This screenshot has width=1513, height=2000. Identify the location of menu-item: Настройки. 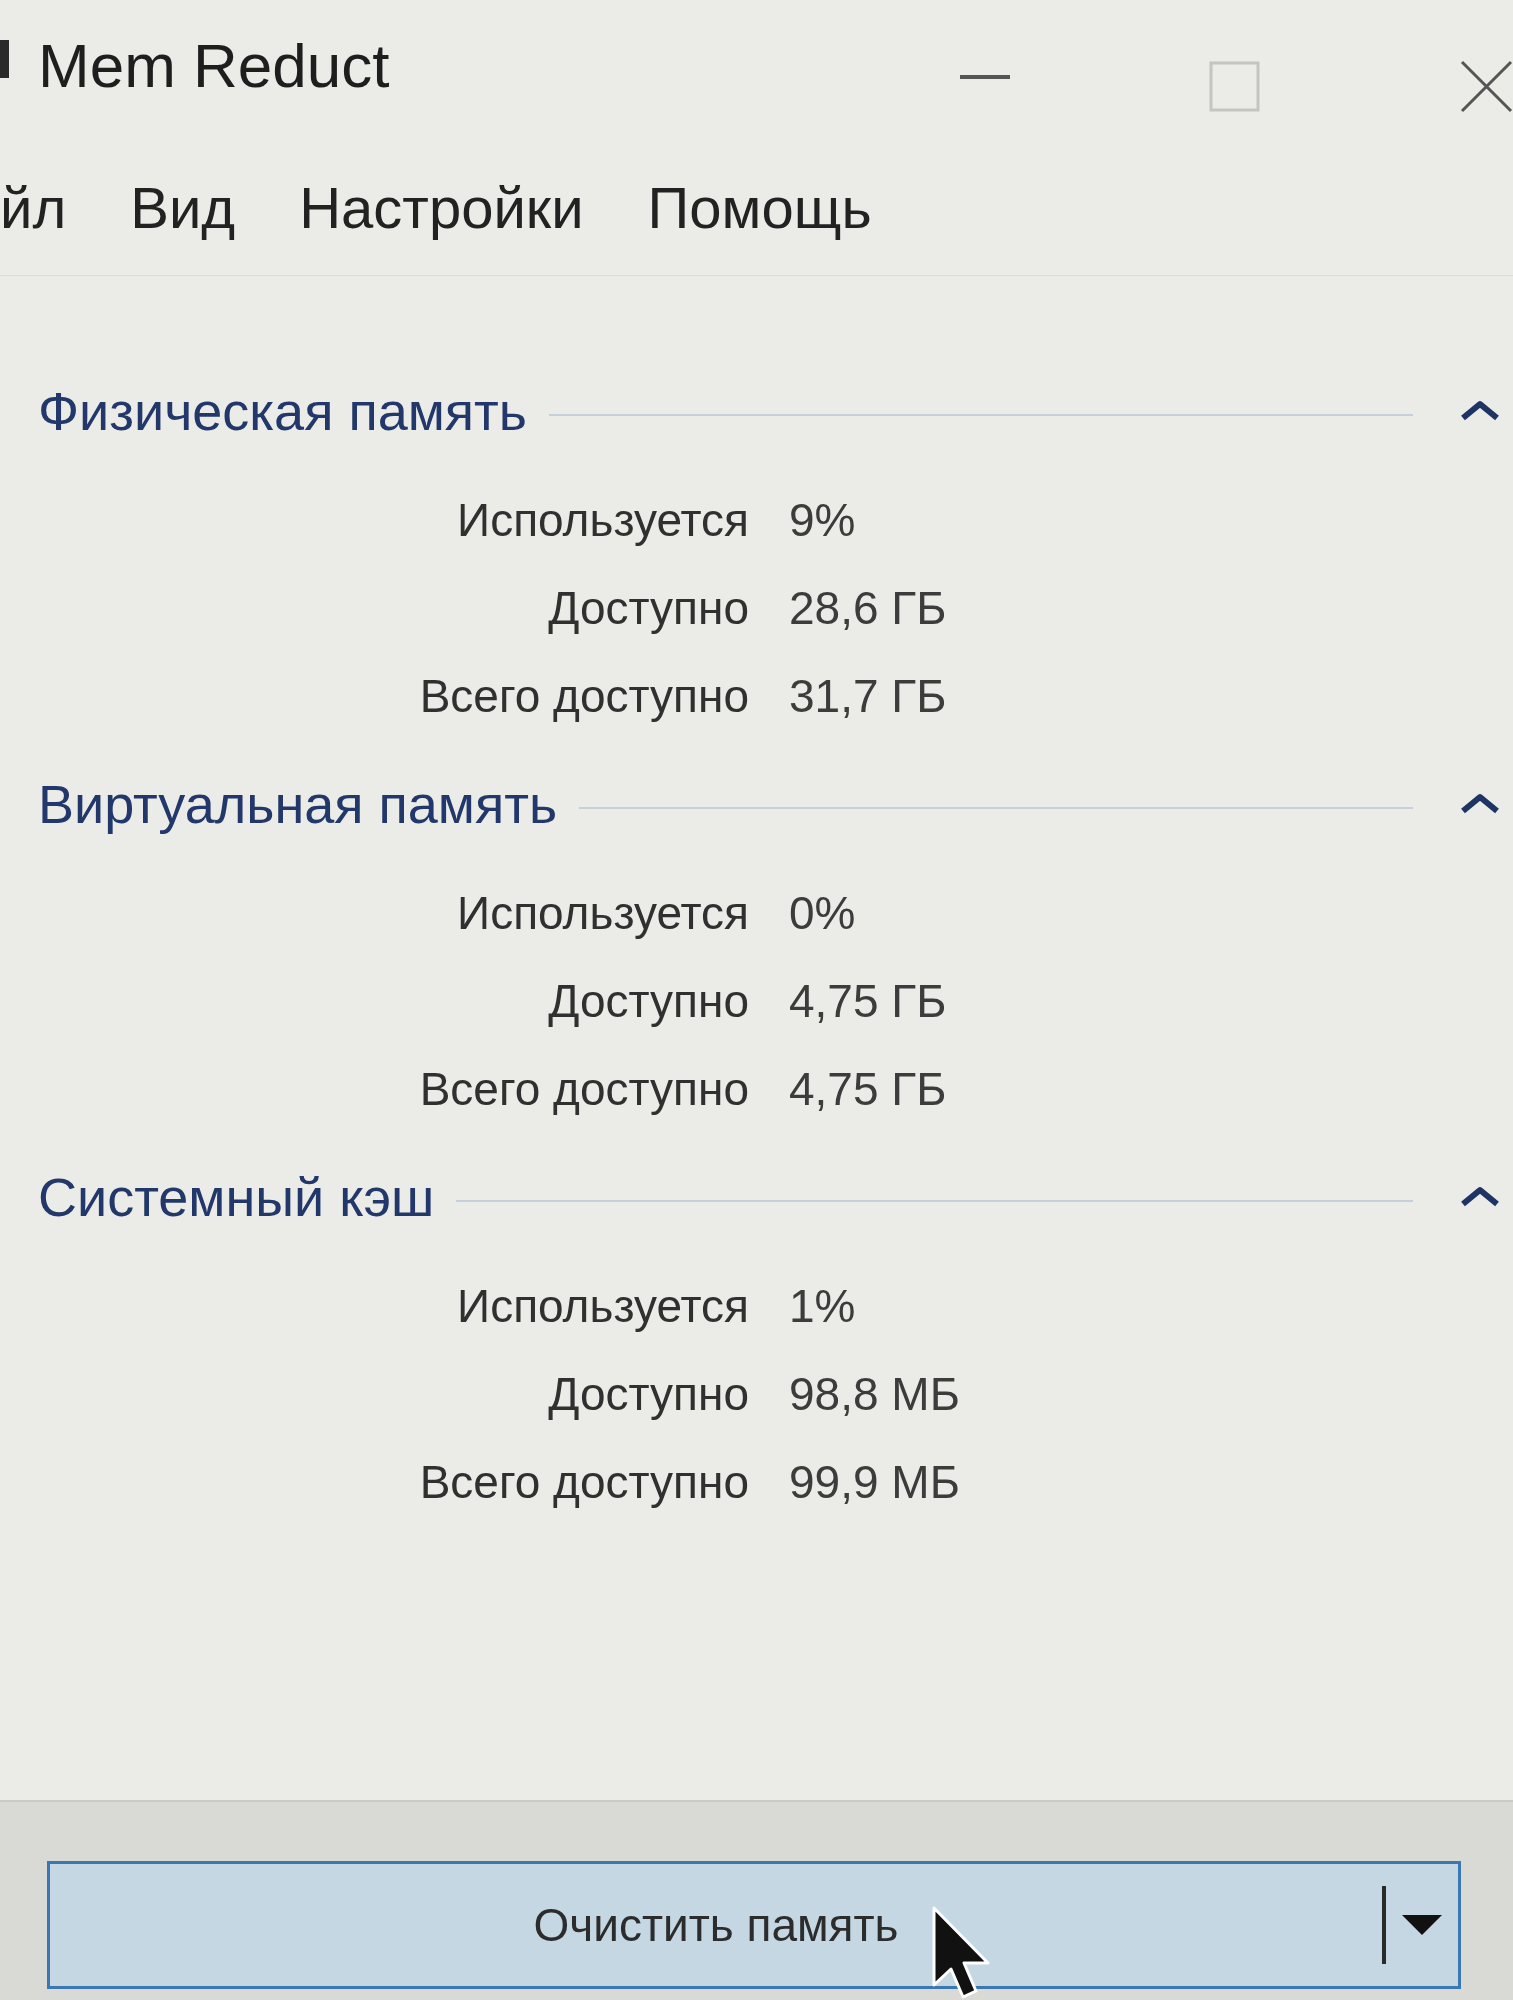
(441, 207).